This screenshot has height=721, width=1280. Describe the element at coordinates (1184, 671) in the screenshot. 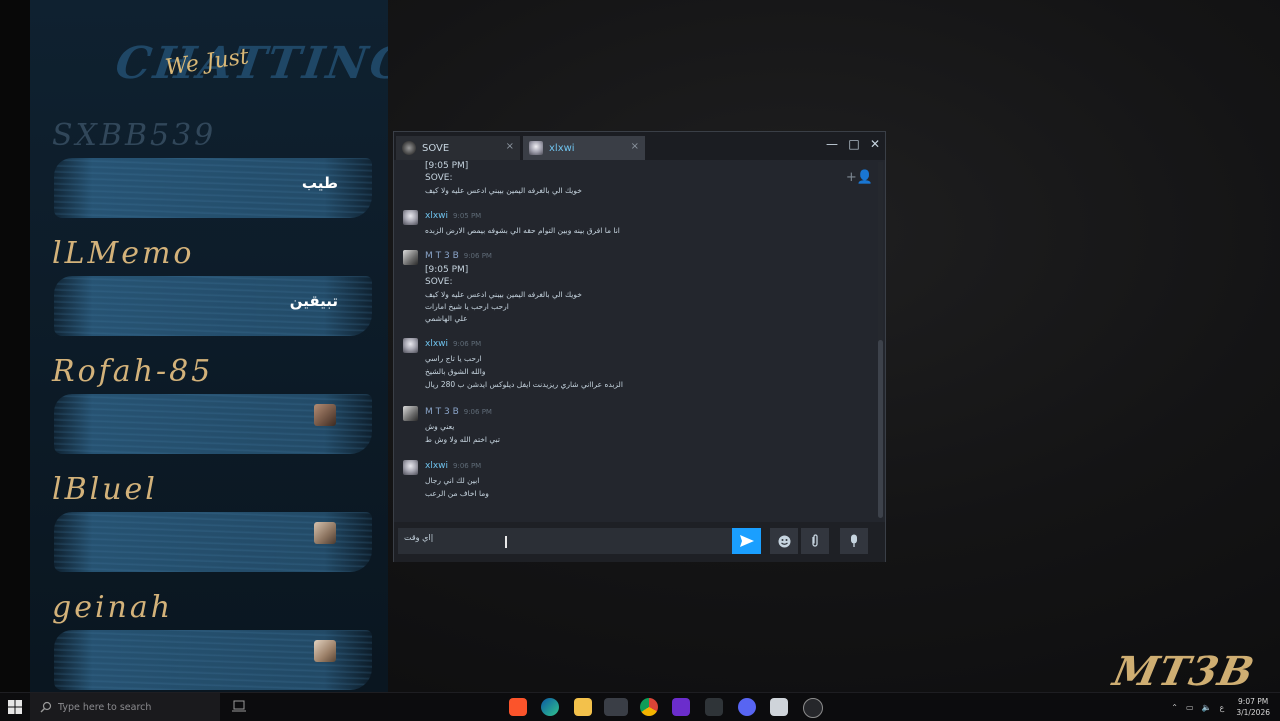

I see `corner-logo: MT3B` at that location.